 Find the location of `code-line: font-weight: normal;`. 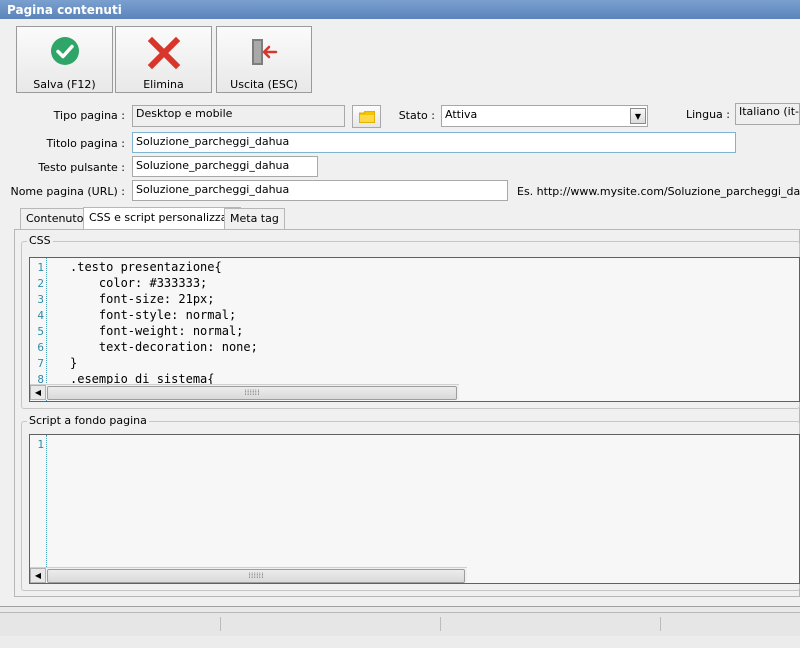

code-line: font-weight: normal; is located at coordinates (157, 331).